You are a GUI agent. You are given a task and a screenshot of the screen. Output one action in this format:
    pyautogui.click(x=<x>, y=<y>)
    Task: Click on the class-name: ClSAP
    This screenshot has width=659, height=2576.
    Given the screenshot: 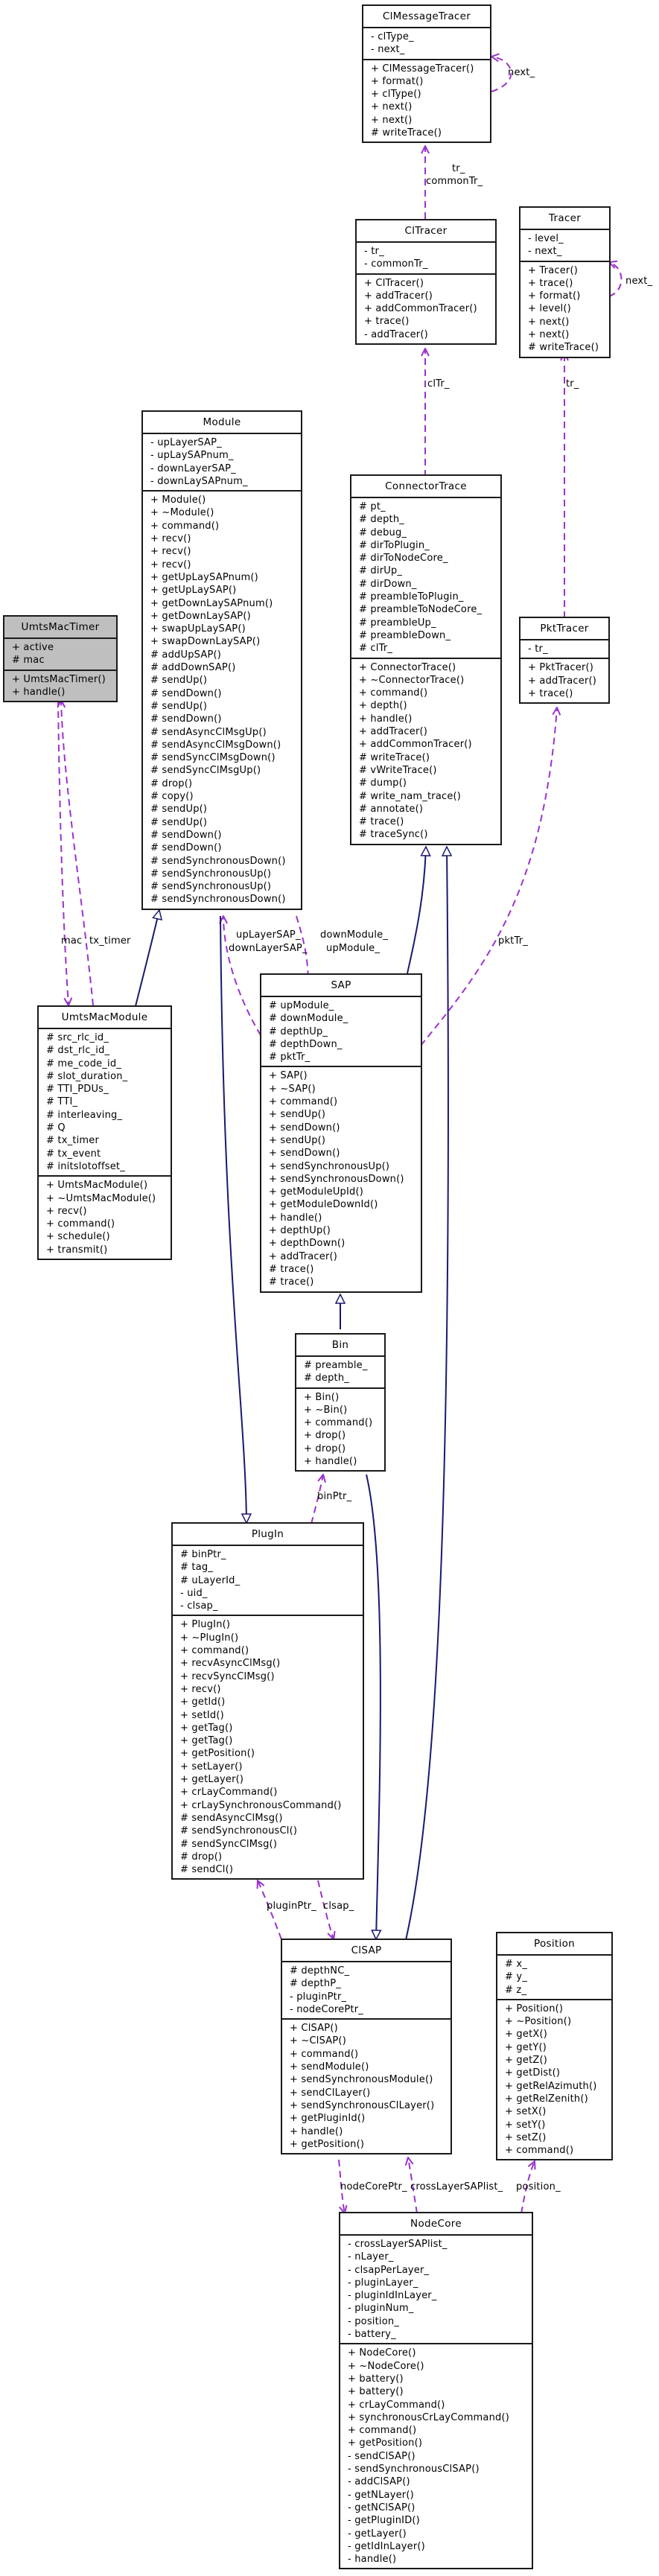 What is the action you would take?
    pyautogui.click(x=366, y=1951)
    